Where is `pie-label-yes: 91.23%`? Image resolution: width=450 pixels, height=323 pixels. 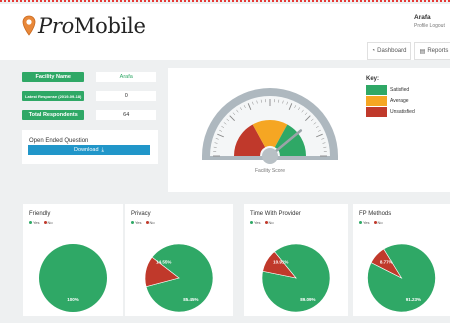
pie-label-yes: 91.23% is located at coordinates (413, 299).